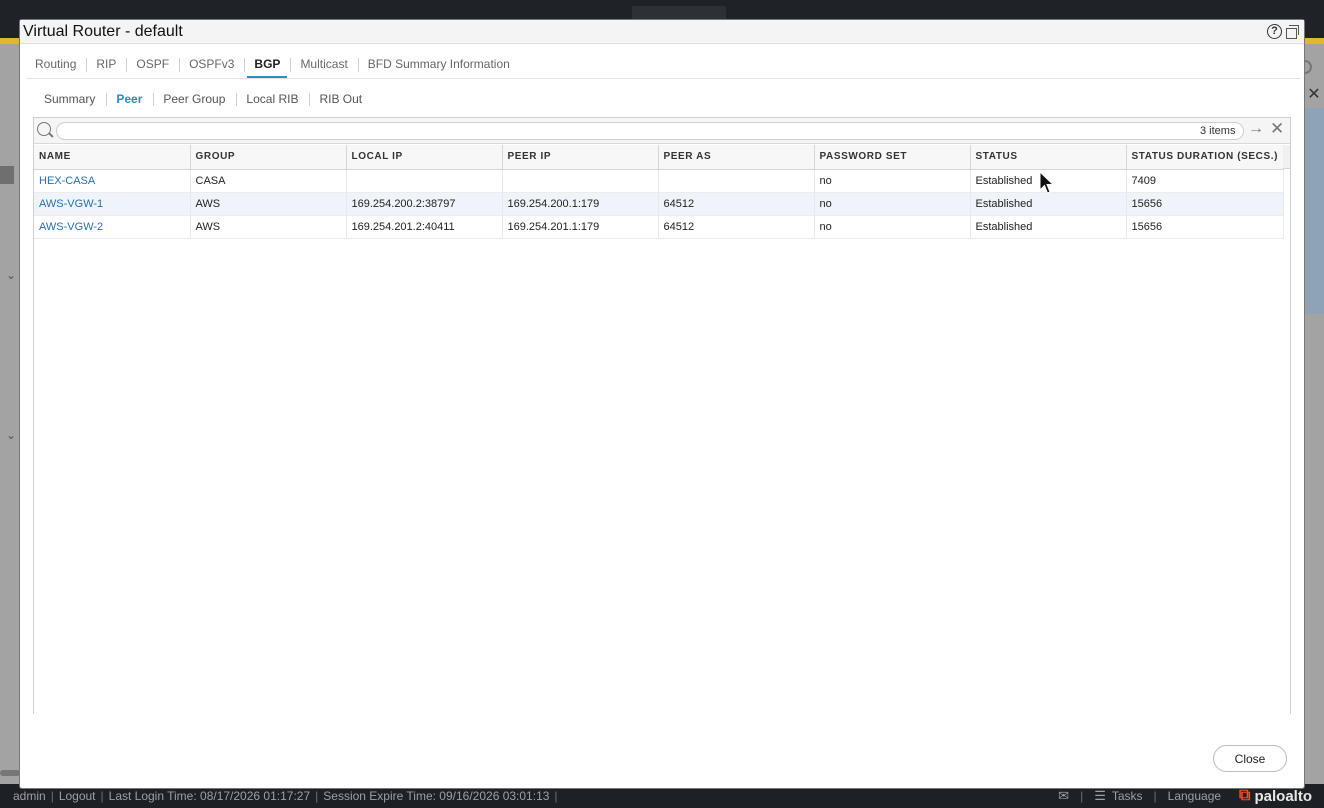 The height and width of the screenshot is (808, 1324). Describe the element at coordinates (580, 157) in the screenshot. I see `column-header-peer-ip: PEER IP` at that location.